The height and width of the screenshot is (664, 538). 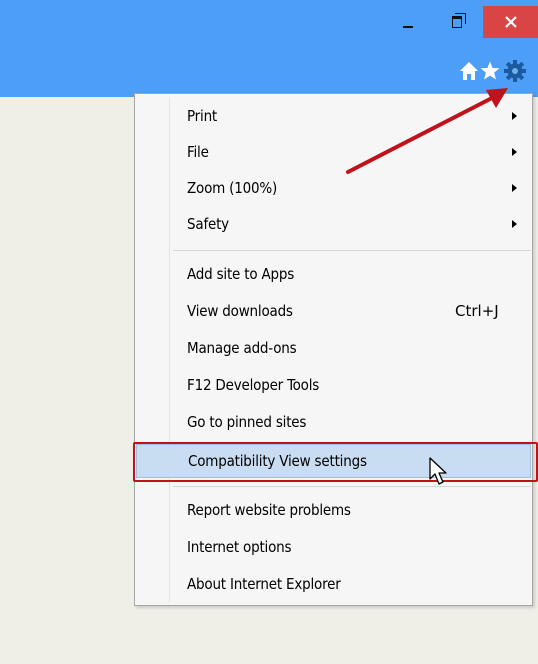 What do you see at coordinates (239, 547) in the screenshot?
I see `menu-item-label: Internet options` at bounding box center [239, 547].